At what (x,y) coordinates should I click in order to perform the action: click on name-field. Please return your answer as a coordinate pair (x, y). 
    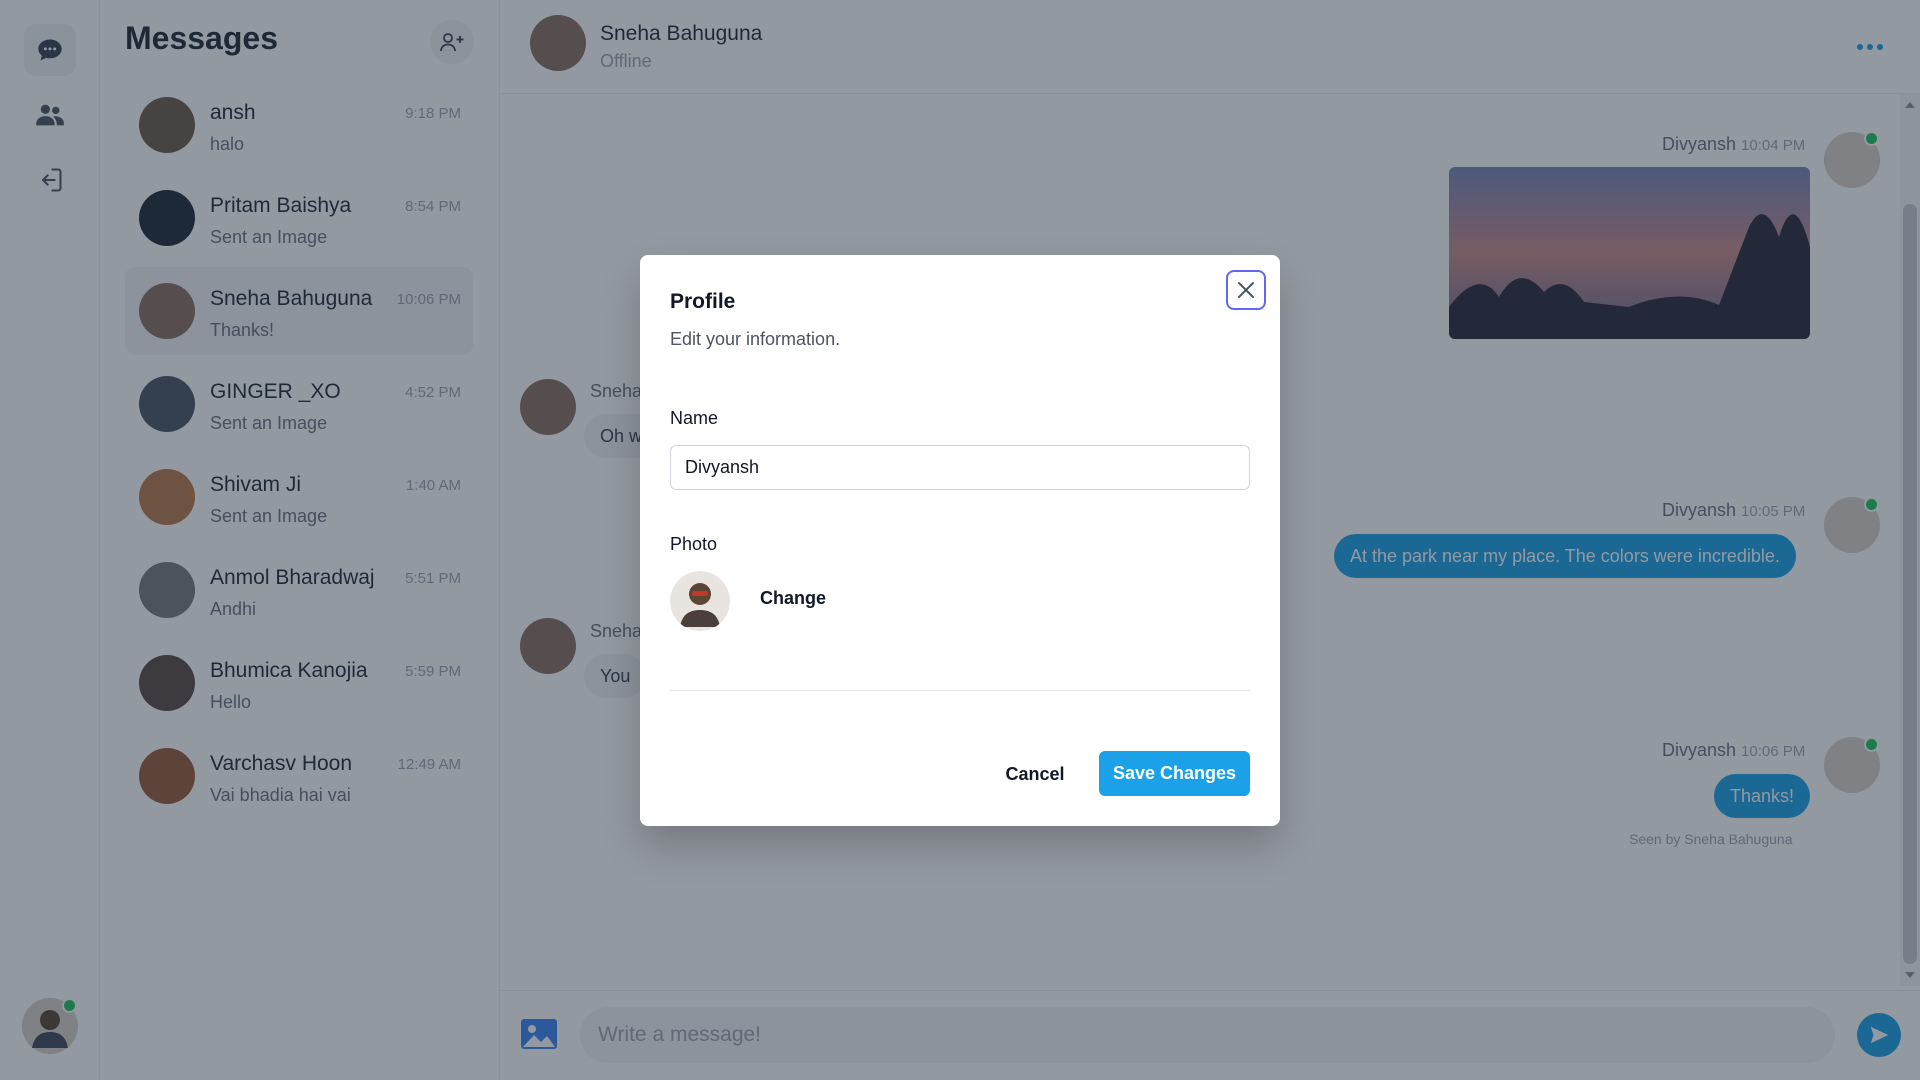
    Looking at the image, I should click on (960, 467).